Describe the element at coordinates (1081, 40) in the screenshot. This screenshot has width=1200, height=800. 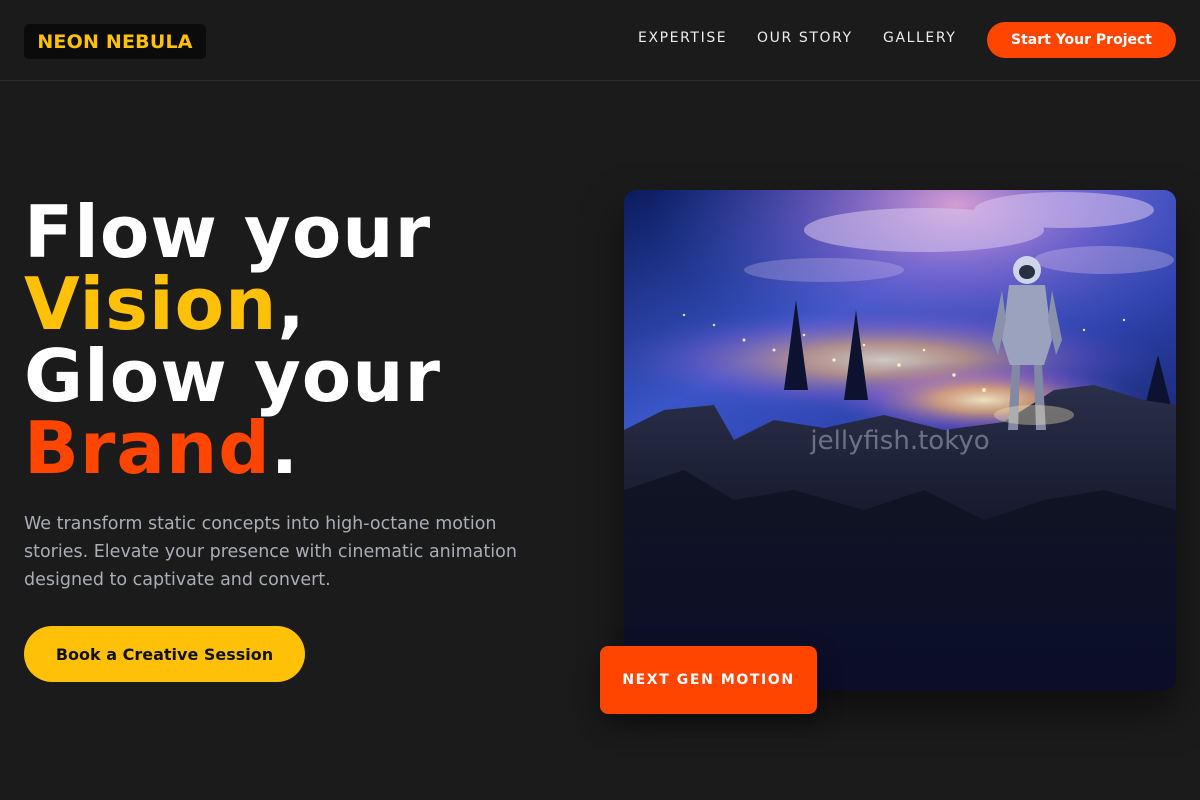
I see `start-project-button: Start Your Project` at that location.